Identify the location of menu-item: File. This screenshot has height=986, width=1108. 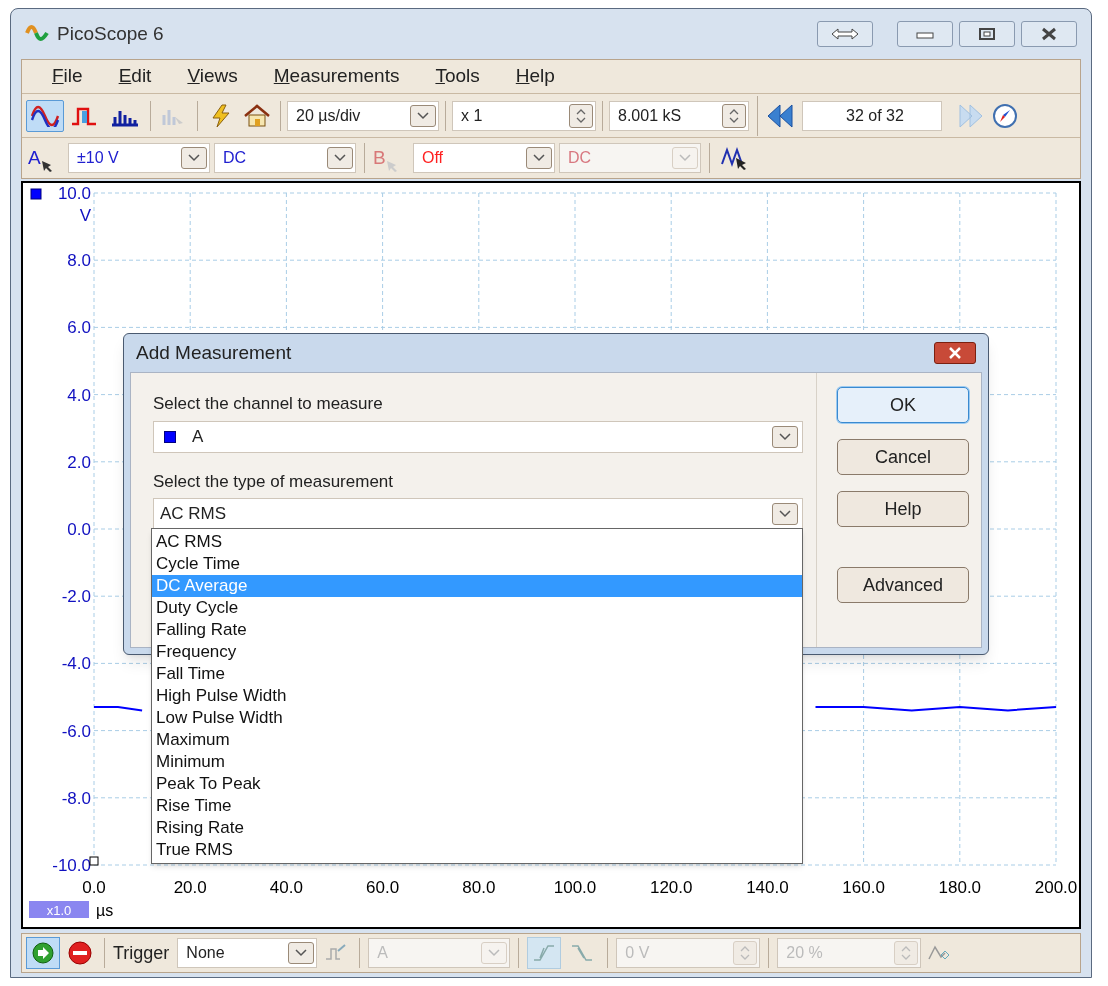
(67, 76).